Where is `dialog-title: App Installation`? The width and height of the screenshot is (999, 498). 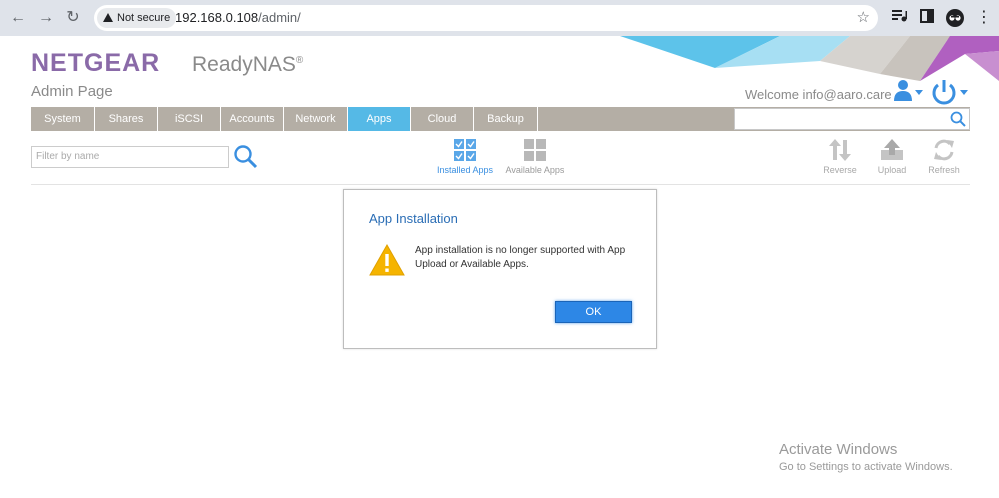
dialog-title: App Installation is located at coordinates (413, 218).